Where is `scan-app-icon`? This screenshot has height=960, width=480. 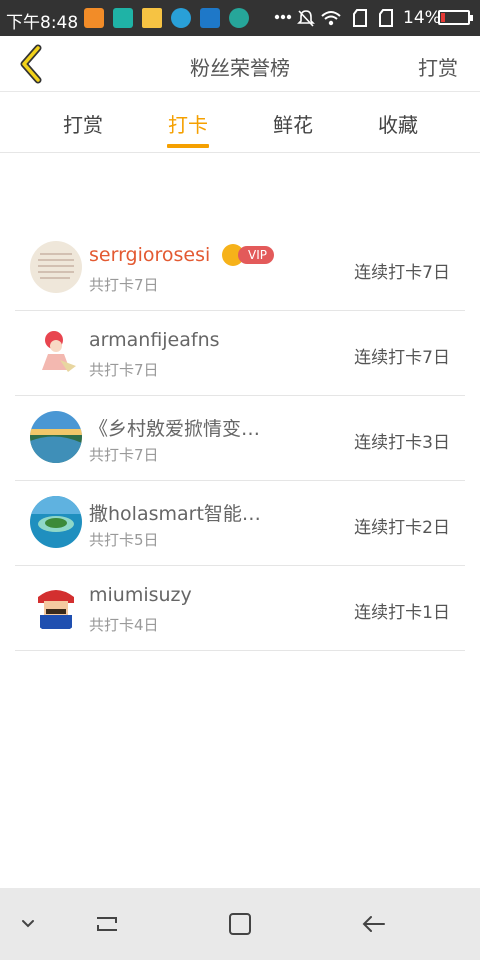 scan-app-icon is located at coordinates (123, 18).